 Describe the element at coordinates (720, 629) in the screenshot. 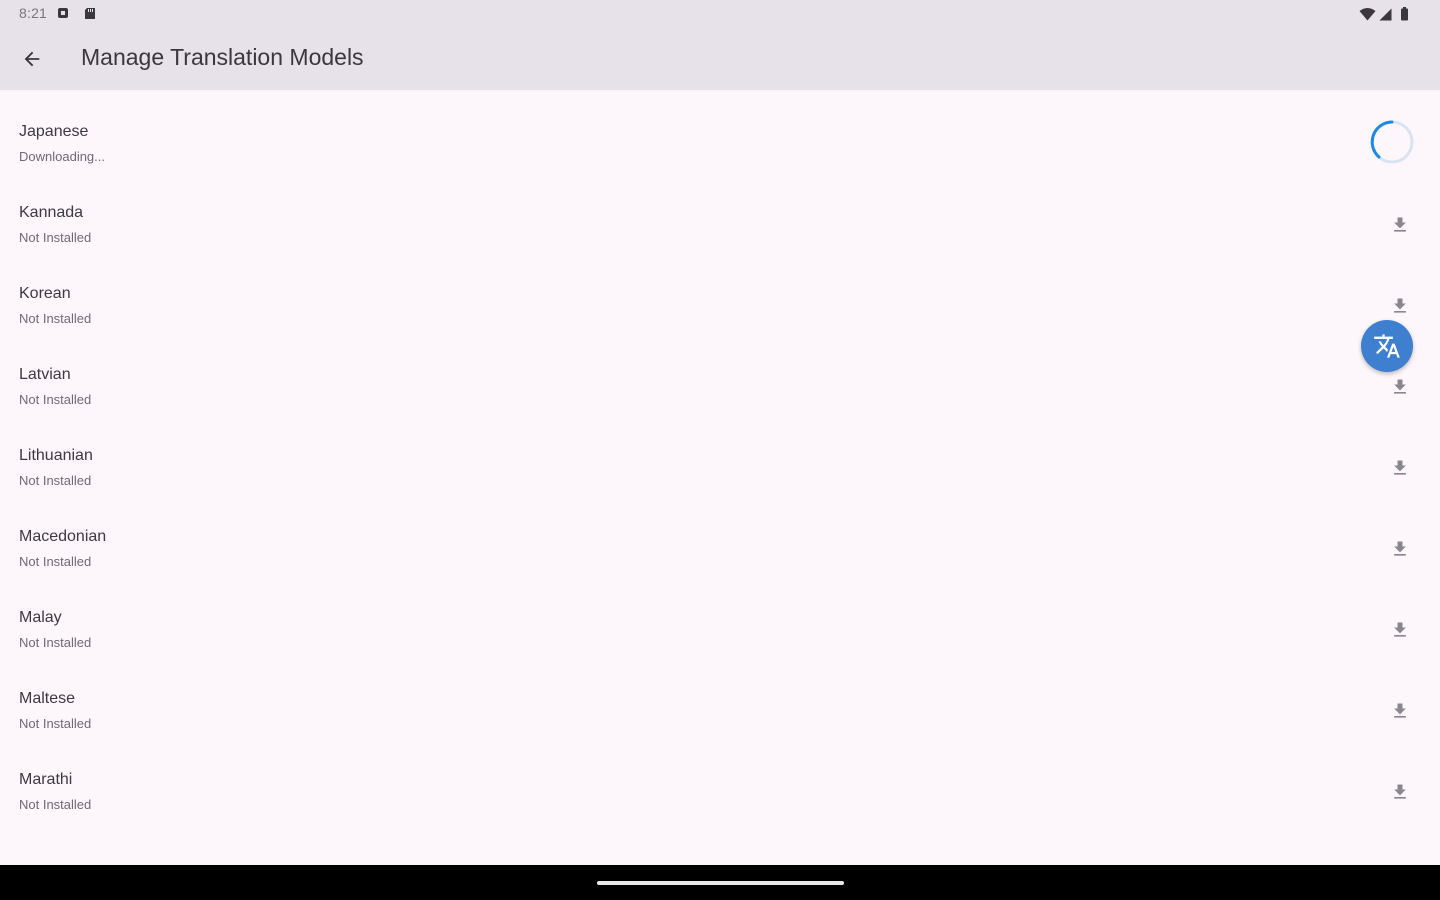

I see `list-item: Malay Not Installed` at that location.